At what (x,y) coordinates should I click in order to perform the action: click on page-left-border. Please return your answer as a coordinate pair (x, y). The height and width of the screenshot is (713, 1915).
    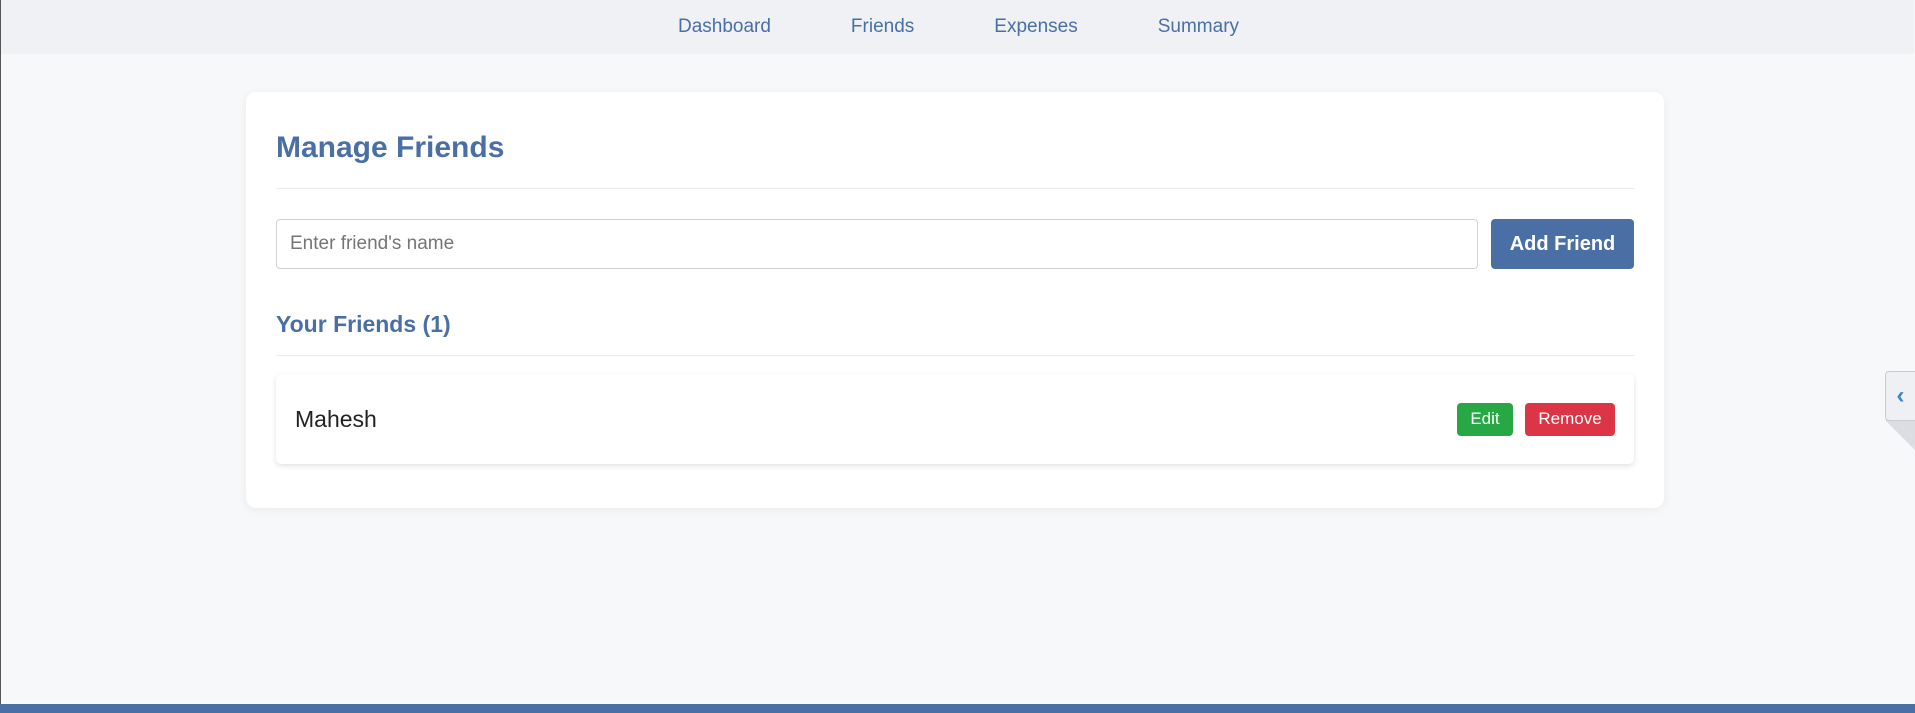
    Looking at the image, I should click on (0, 356).